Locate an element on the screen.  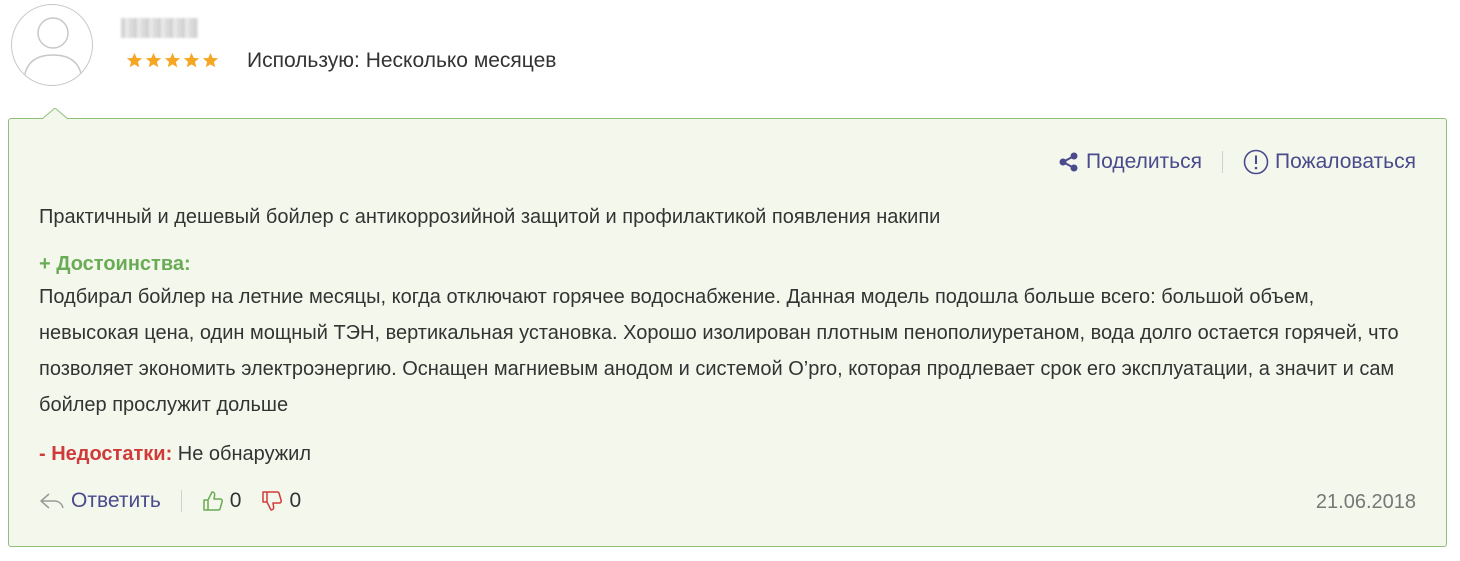
cons: - Недостатки: Не обнаружил is located at coordinates (175, 454).